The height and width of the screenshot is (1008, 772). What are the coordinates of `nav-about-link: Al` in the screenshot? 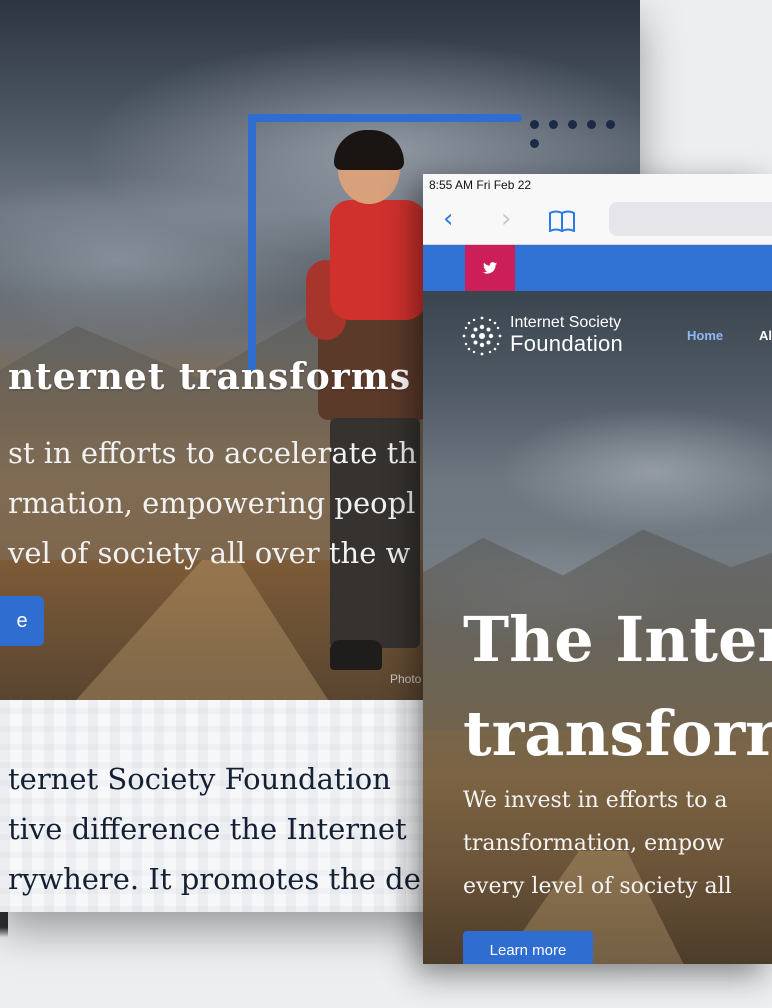 It's located at (765, 335).